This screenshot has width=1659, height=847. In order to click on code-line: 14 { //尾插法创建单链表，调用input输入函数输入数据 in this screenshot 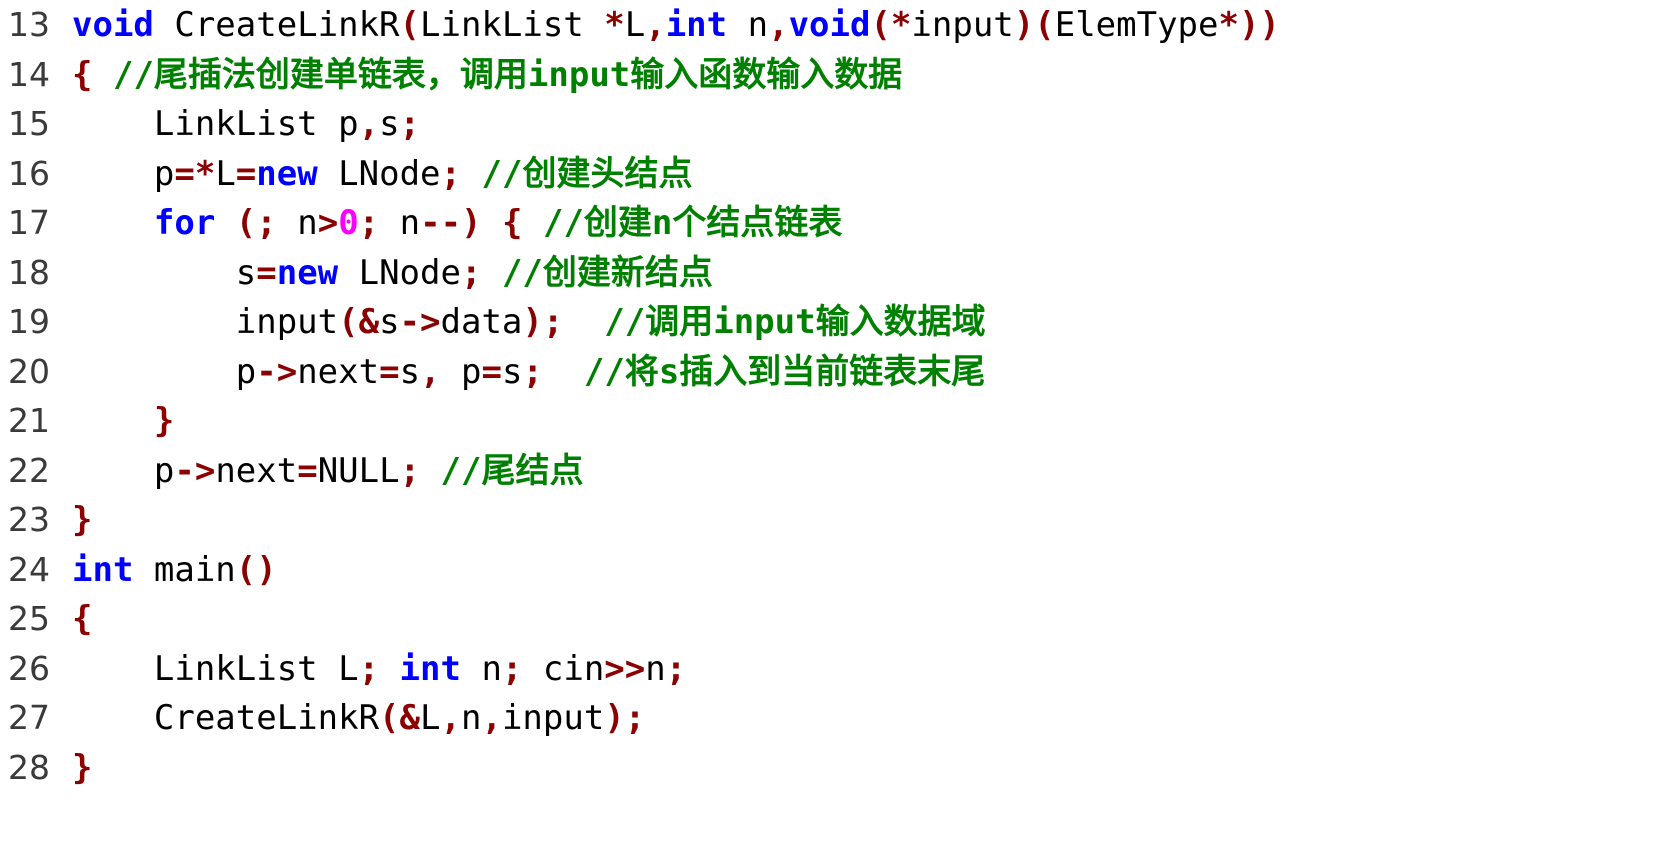, I will do `click(829, 75)`.